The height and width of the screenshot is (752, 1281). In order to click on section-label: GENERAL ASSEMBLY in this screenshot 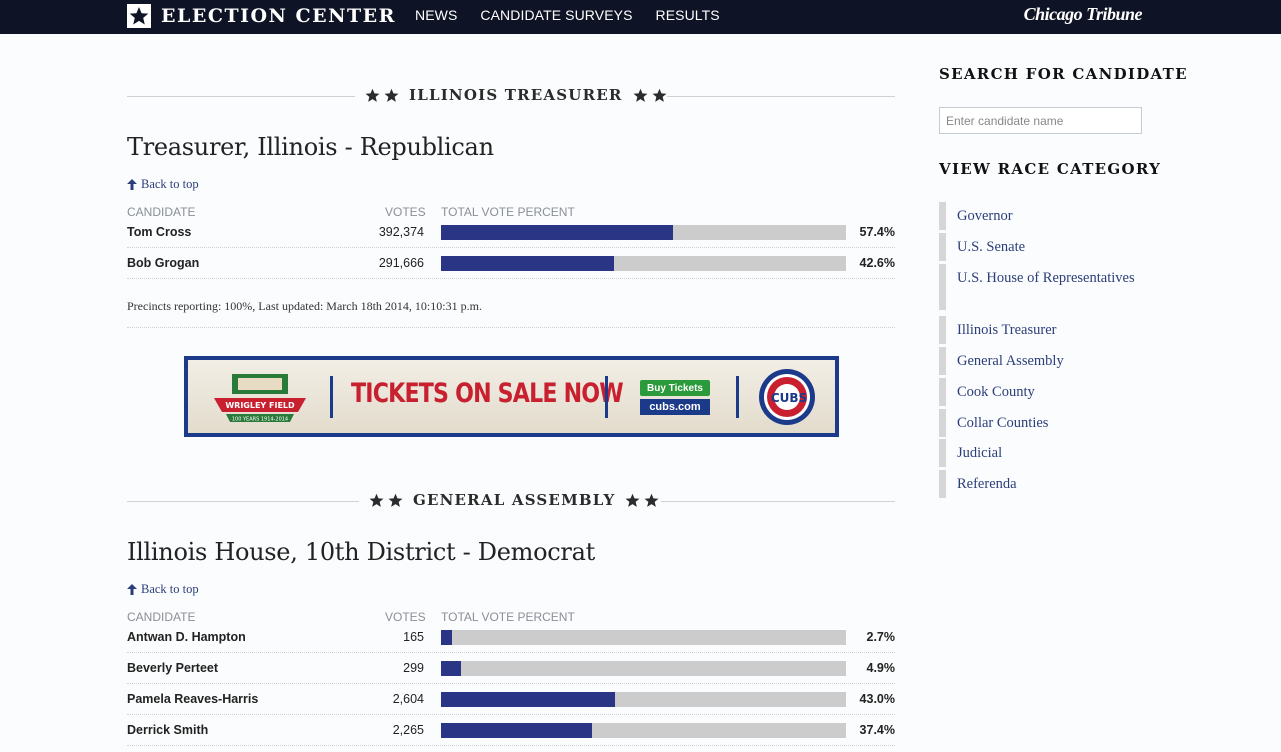, I will do `click(514, 500)`.